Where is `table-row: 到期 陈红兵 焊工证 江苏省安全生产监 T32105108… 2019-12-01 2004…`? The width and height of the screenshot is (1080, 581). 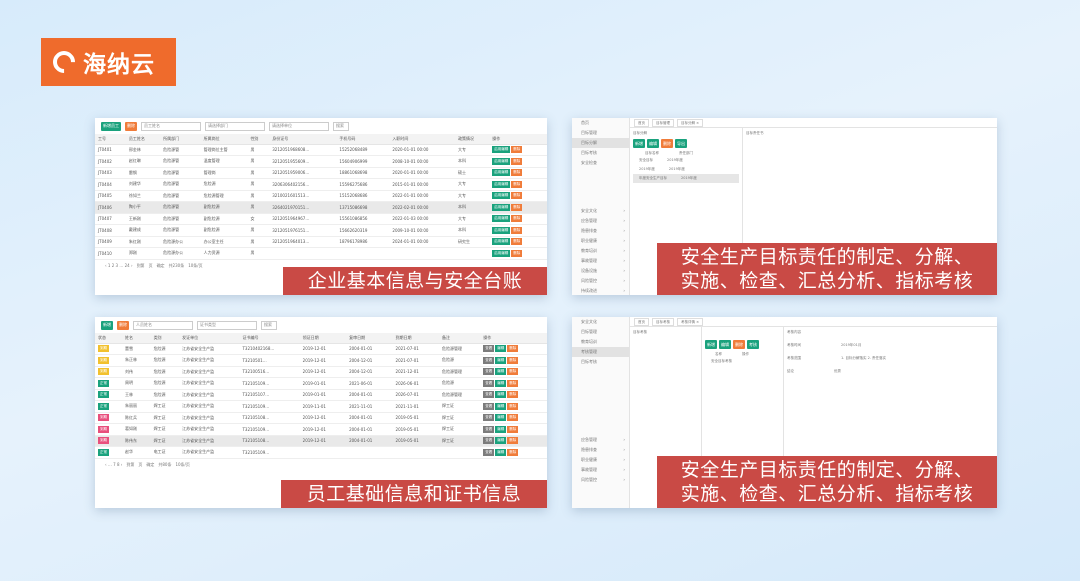
table-row: 到期 陈红兵 焊工证 江苏省安全生产监 T32105108… 2019-12-01 2004… is located at coordinates (321, 418).